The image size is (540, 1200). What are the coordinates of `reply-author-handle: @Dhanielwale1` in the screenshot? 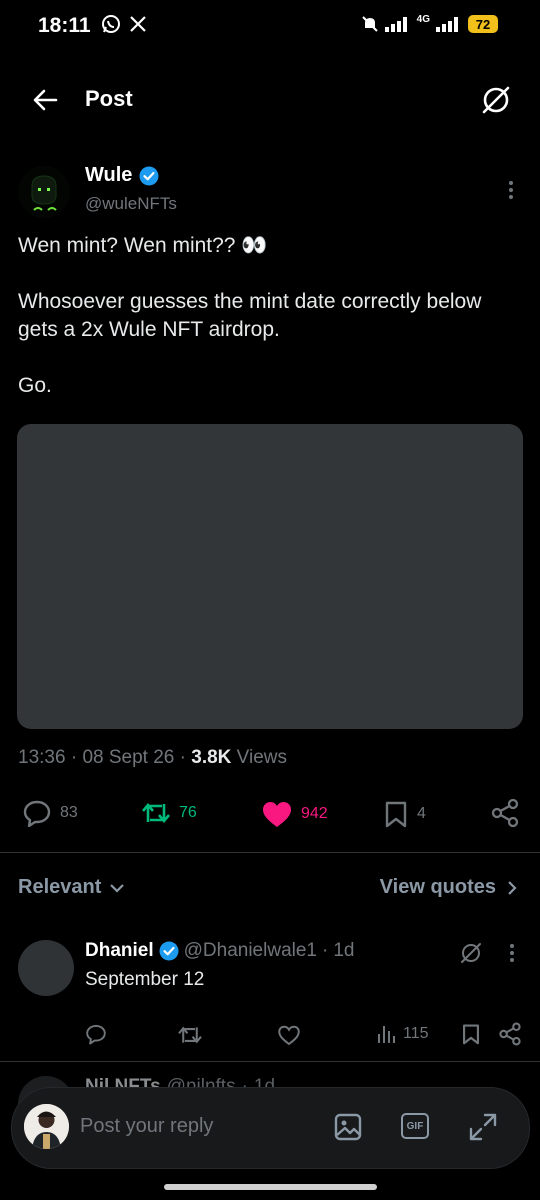 It's located at (250, 951).